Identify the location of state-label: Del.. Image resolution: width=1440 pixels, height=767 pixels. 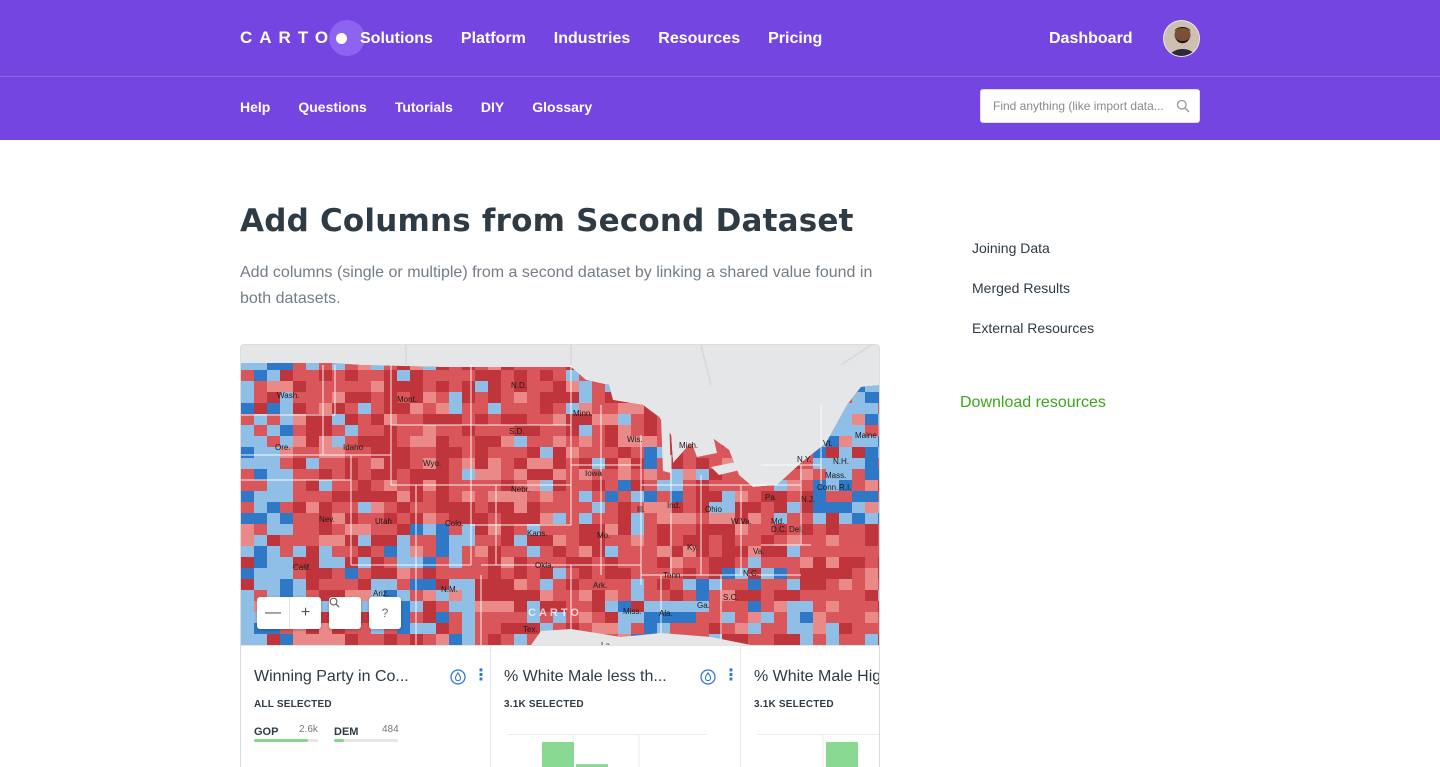
(796, 529).